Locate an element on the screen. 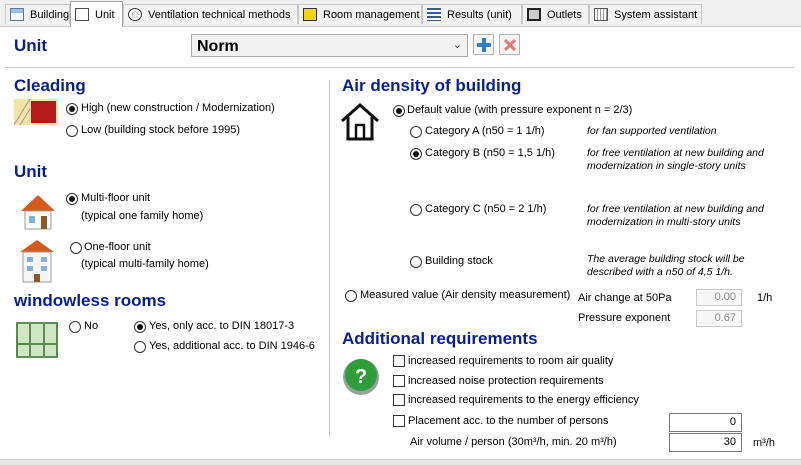  question-mark-icon: ? is located at coordinates (361, 377).